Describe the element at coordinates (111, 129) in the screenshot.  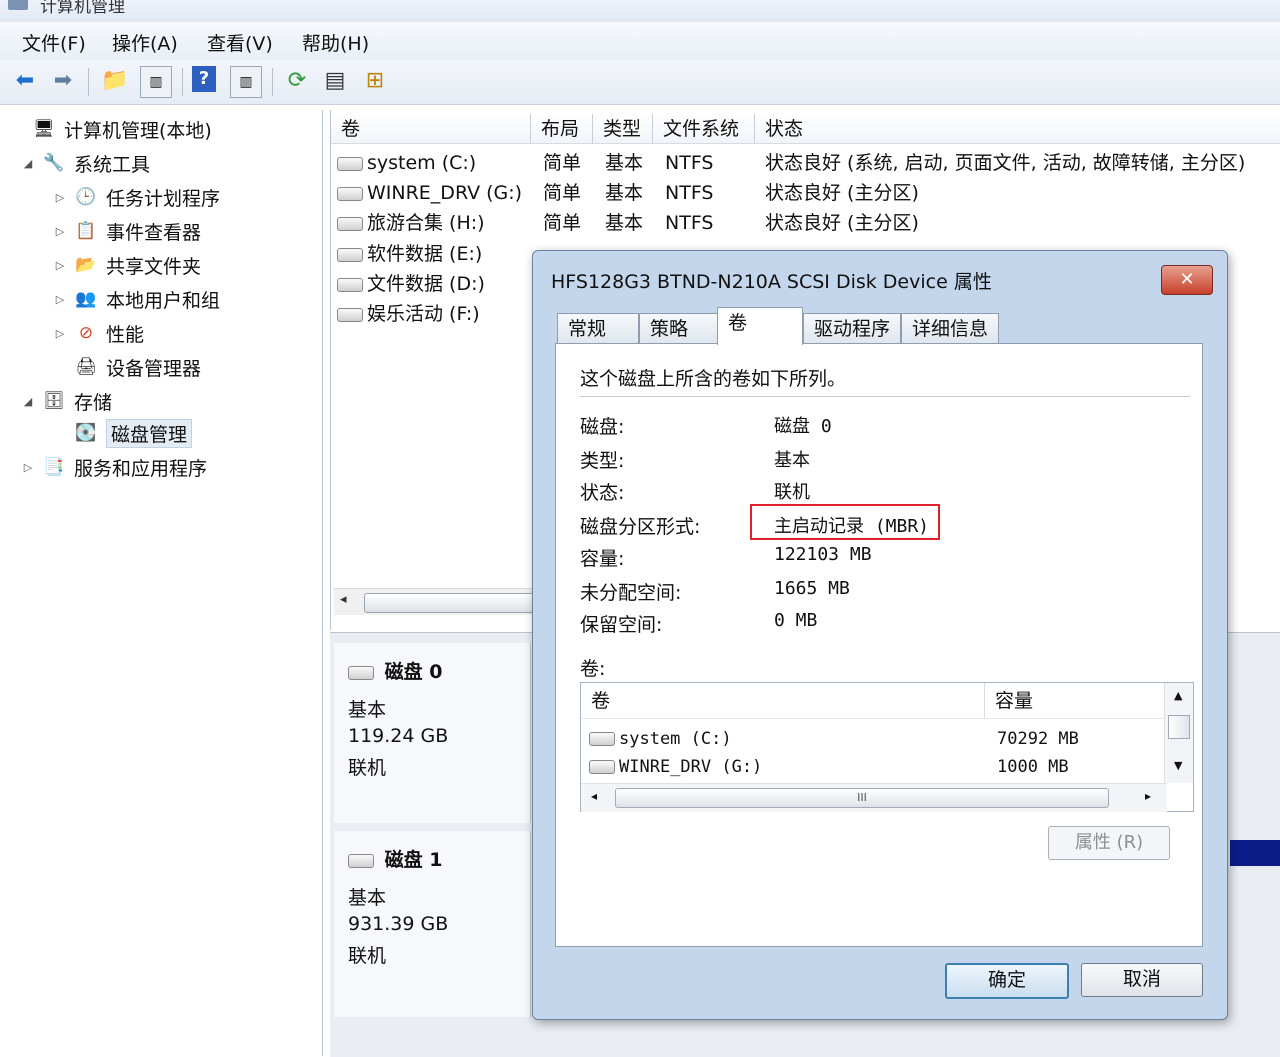
I see `tree-item-computer-management: 🖥 计算机管理(本地)` at that location.